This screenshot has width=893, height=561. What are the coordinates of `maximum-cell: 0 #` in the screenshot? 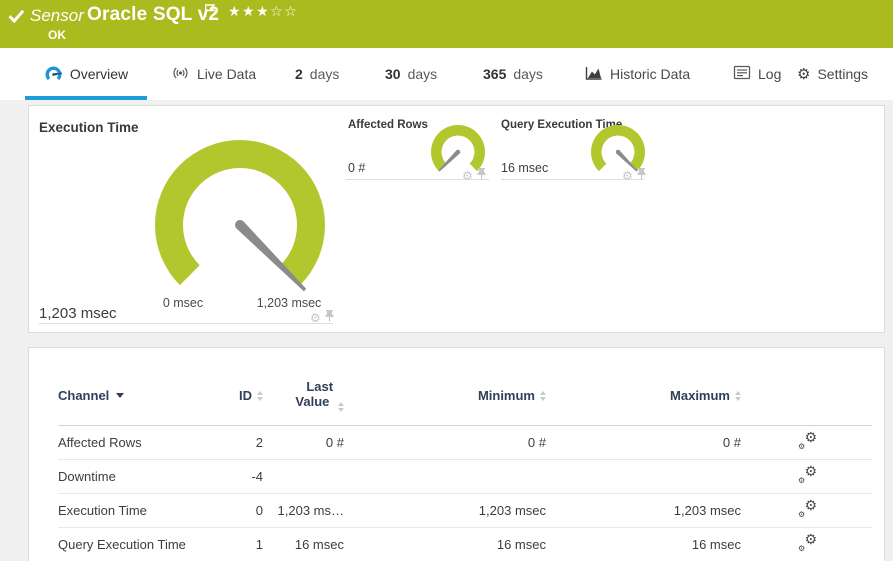 It's located at (731, 442).